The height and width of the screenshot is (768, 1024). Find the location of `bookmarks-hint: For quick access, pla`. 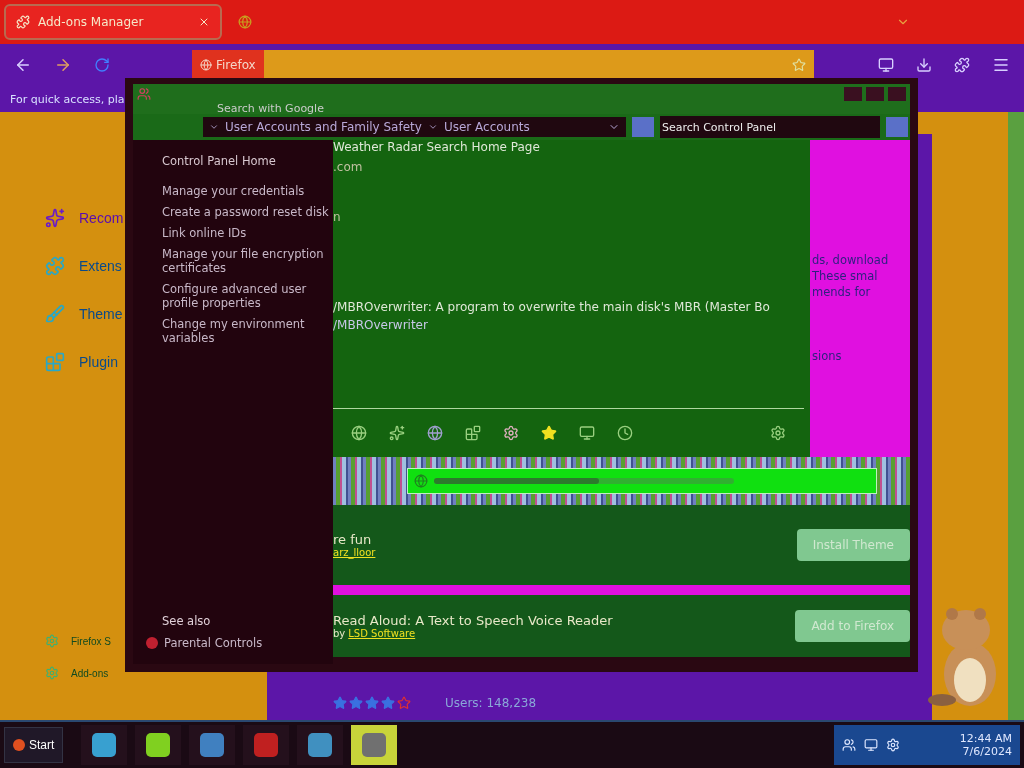

bookmarks-hint: For quick access, pla is located at coordinates (67, 99).